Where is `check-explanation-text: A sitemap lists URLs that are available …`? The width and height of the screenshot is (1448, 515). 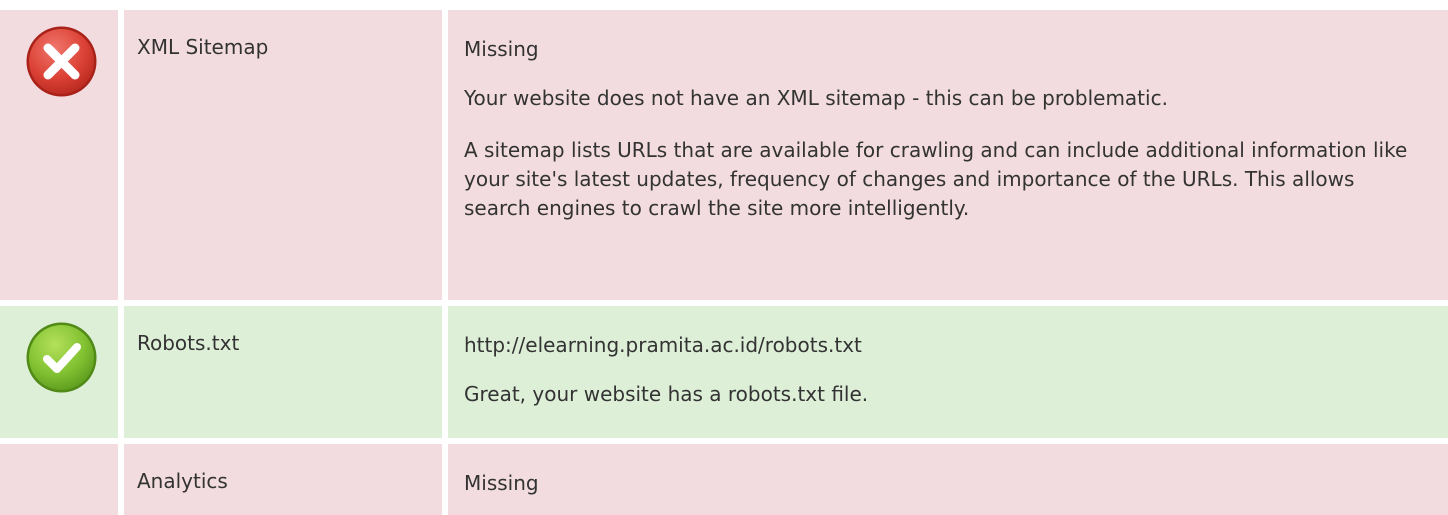
check-explanation-text: A sitemap lists URLs that are available … is located at coordinates (936, 179).